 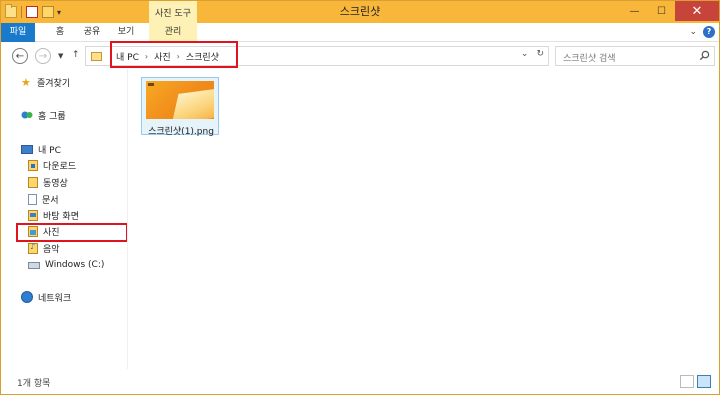 I want to click on nav-item-pictures: 사진, so click(x=44, y=231).